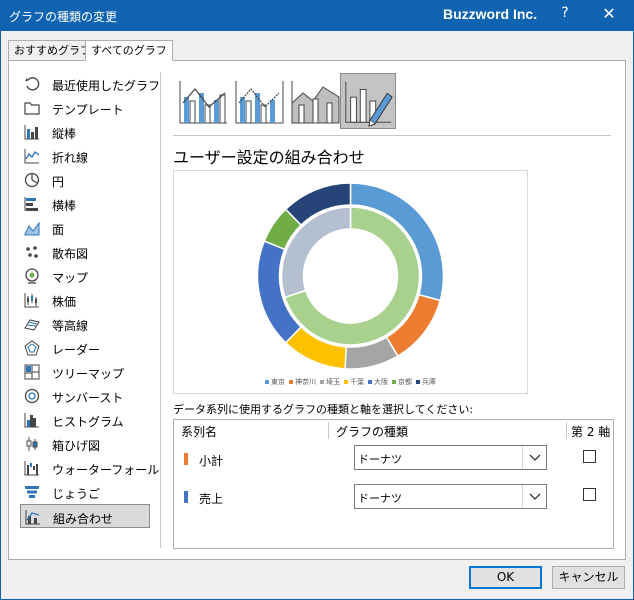 Image resolution: width=634 pixels, height=600 pixels. I want to click on clustered-column-line-icon, so click(203, 102).